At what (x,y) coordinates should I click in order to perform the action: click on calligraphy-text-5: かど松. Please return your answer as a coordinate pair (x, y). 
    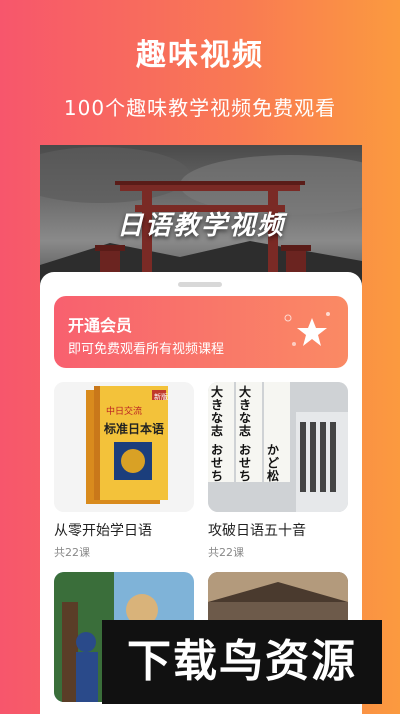
    Looking at the image, I should click on (273, 463).